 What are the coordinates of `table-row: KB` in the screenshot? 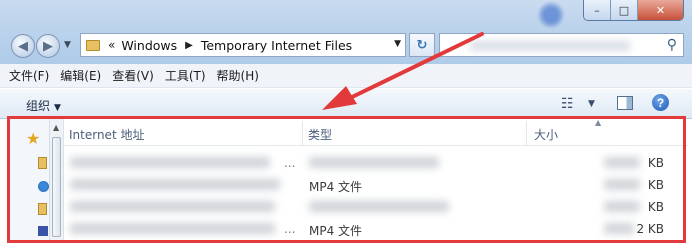 It's located at (376, 207).